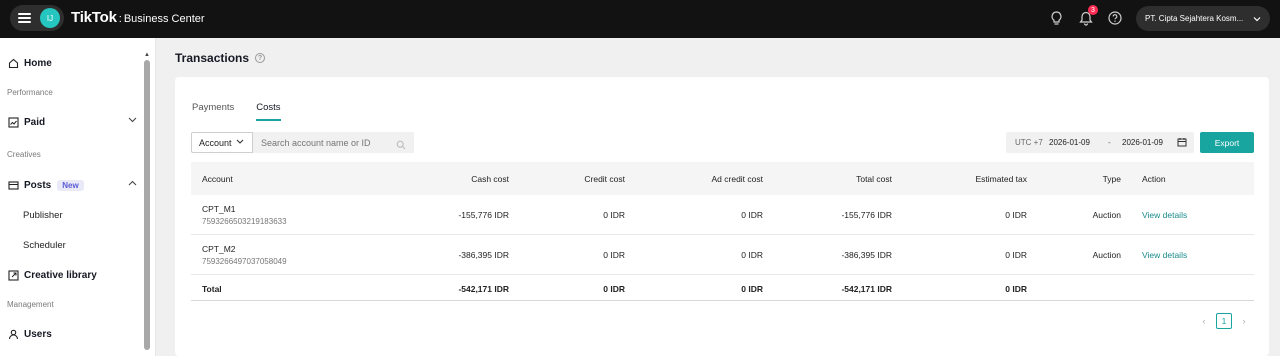 This screenshot has width=1280, height=356. What do you see at coordinates (1204, 321) in the screenshot?
I see `prev-page-button: ‹` at bounding box center [1204, 321].